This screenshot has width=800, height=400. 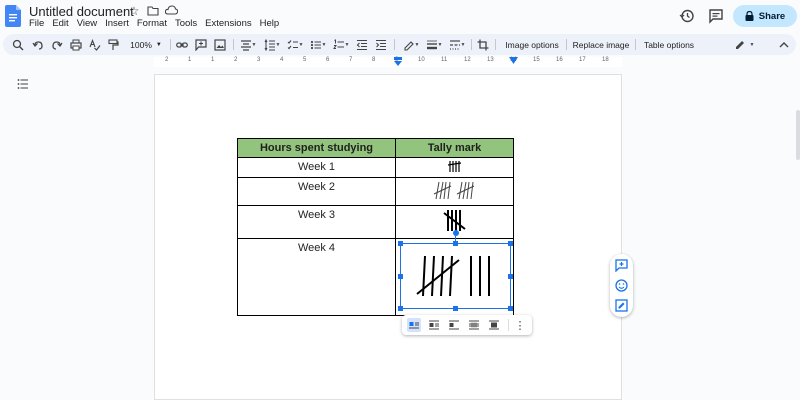 What do you see at coordinates (621, 305) in the screenshot?
I see `suggest-edits-icon` at bounding box center [621, 305].